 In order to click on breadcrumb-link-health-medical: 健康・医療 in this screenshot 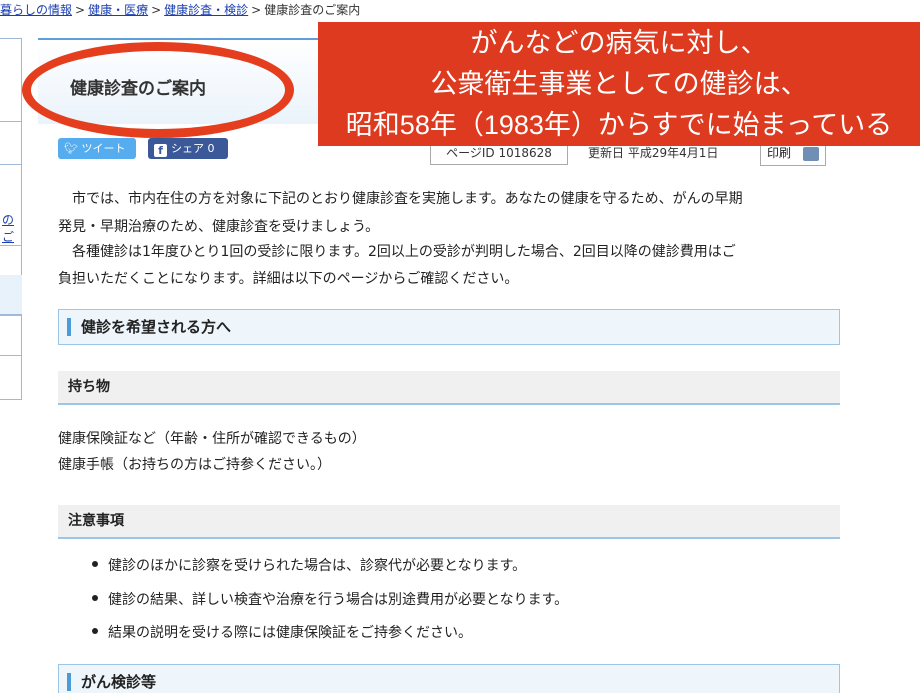, I will do `click(118, 10)`.